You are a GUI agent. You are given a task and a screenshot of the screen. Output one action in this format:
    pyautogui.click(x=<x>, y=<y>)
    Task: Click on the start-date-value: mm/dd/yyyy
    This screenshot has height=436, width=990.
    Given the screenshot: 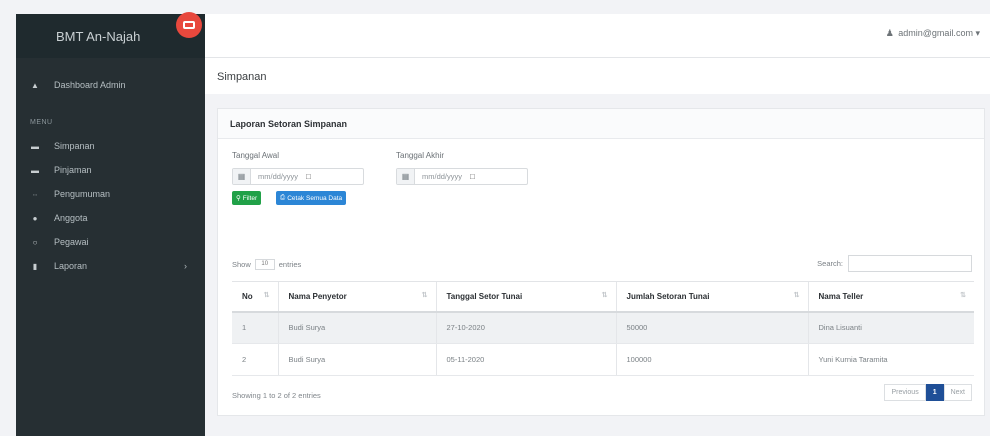 What is the action you would take?
    pyautogui.click(x=278, y=176)
    